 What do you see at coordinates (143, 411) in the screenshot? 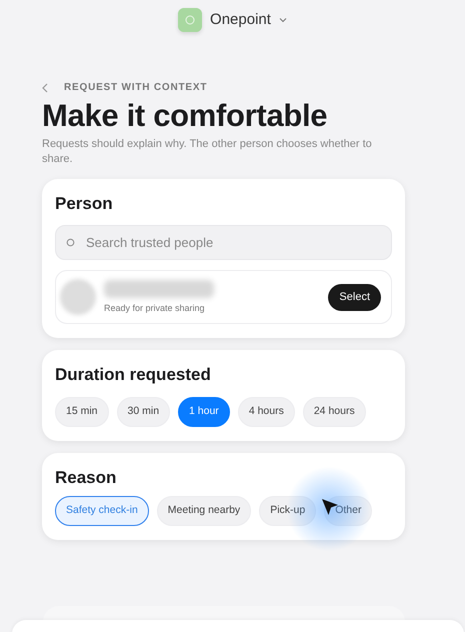
I see `duration-chip: 30 min` at bounding box center [143, 411].